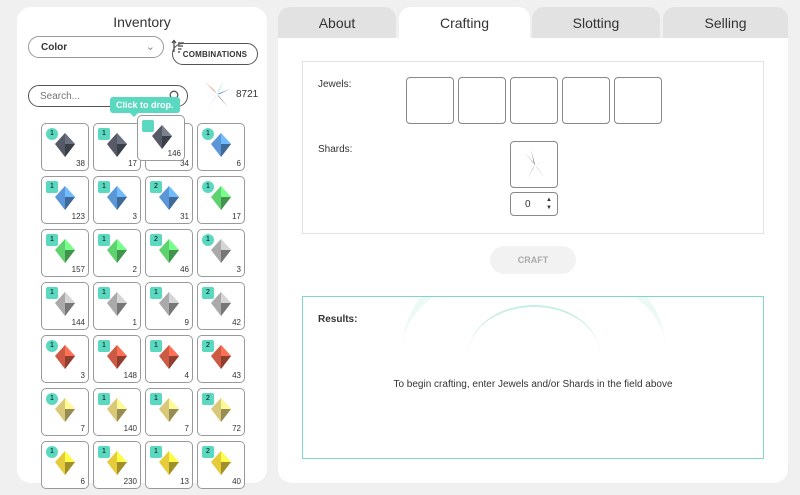  What do you see at coordinates (335, 149) in the screenshot?
I see `shards-label: Shards:` at bounding box center [335, 149].